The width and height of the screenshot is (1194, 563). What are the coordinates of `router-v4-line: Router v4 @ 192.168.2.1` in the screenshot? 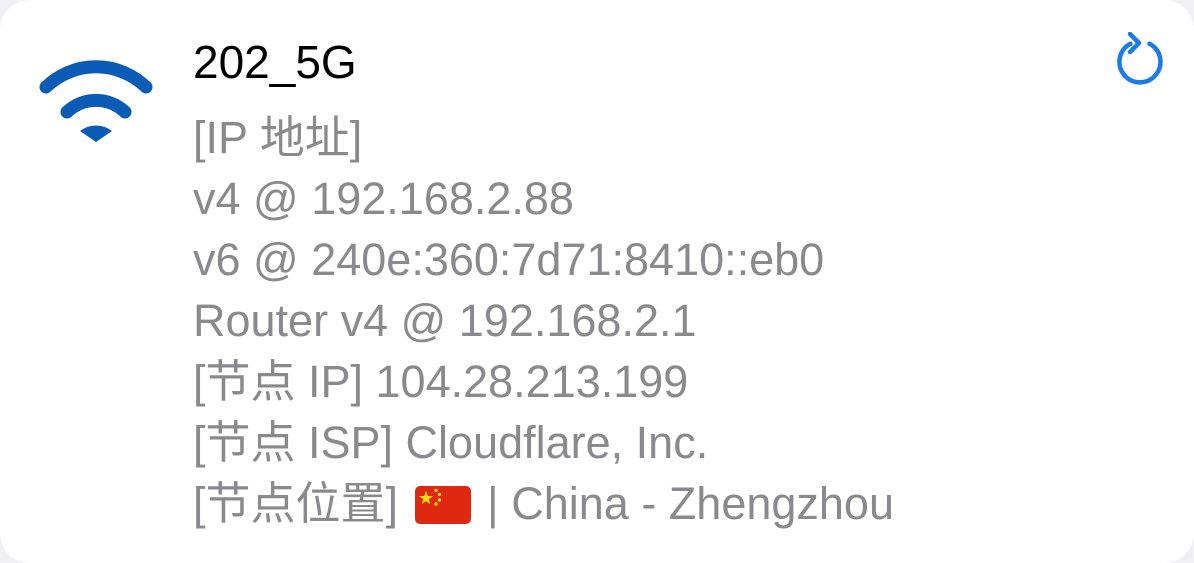 It's located at (445, 320).